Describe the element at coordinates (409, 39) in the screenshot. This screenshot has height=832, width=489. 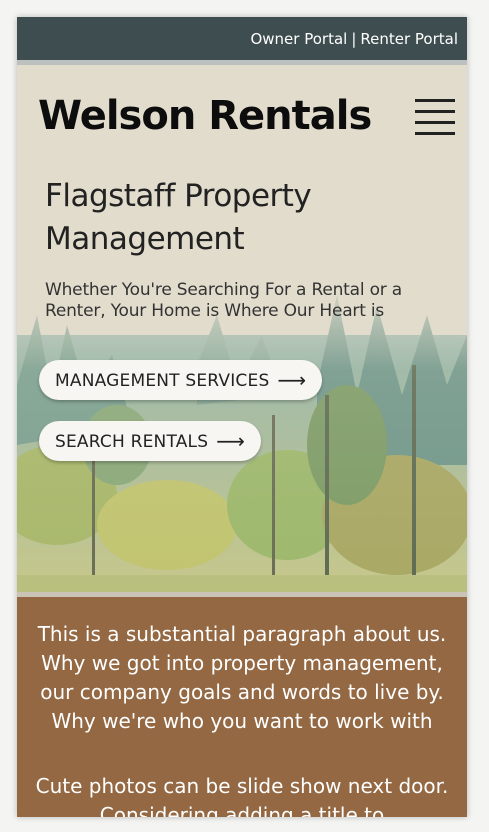
I see `renter-portal-link: Renter Portal` at that location.